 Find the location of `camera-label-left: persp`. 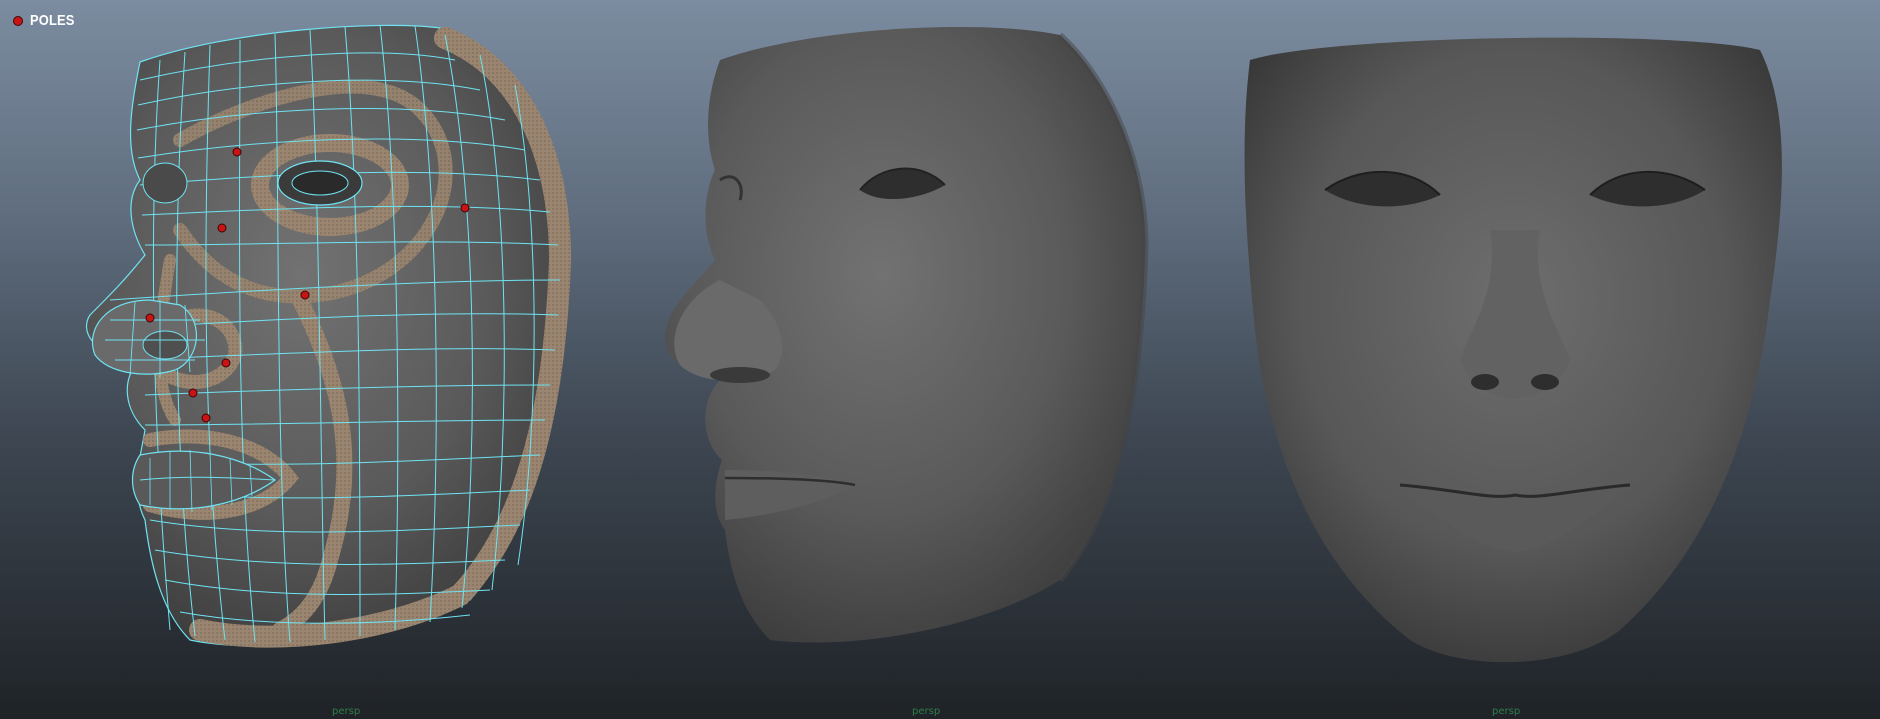

camera-label-left: persp is located at coordinates (346, 711).